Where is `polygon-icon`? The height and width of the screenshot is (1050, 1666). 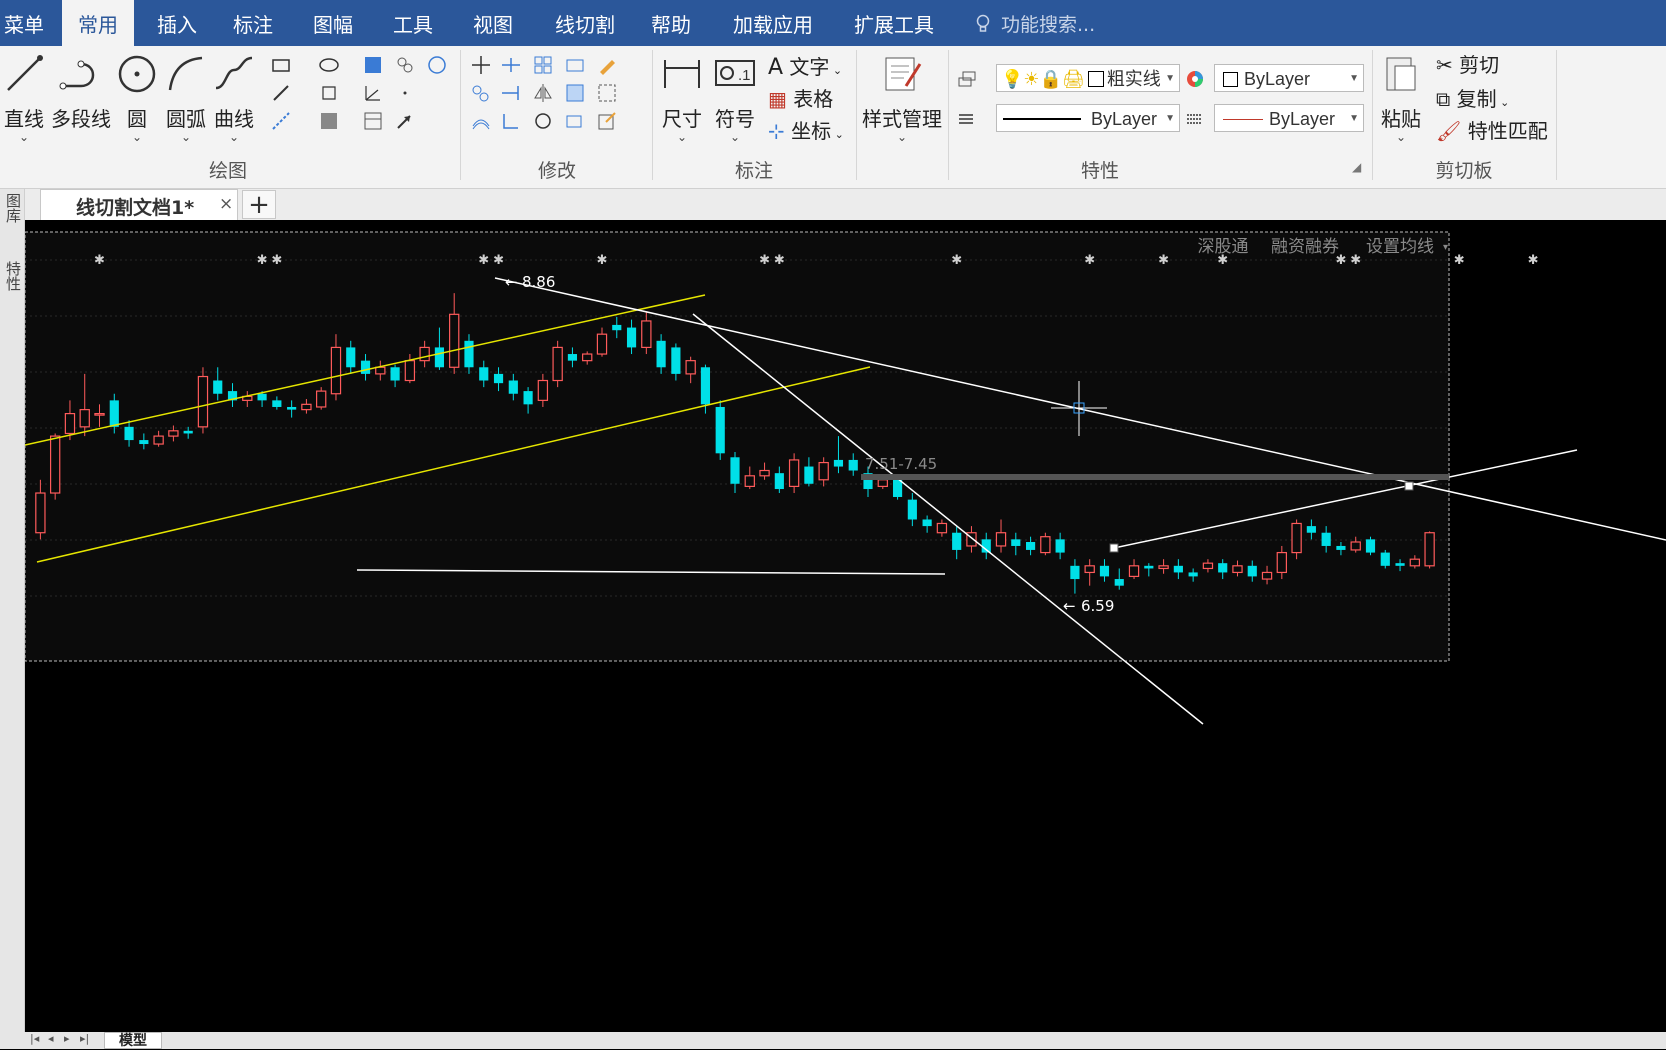 polygon-icon is located at coordinates (329, 93).